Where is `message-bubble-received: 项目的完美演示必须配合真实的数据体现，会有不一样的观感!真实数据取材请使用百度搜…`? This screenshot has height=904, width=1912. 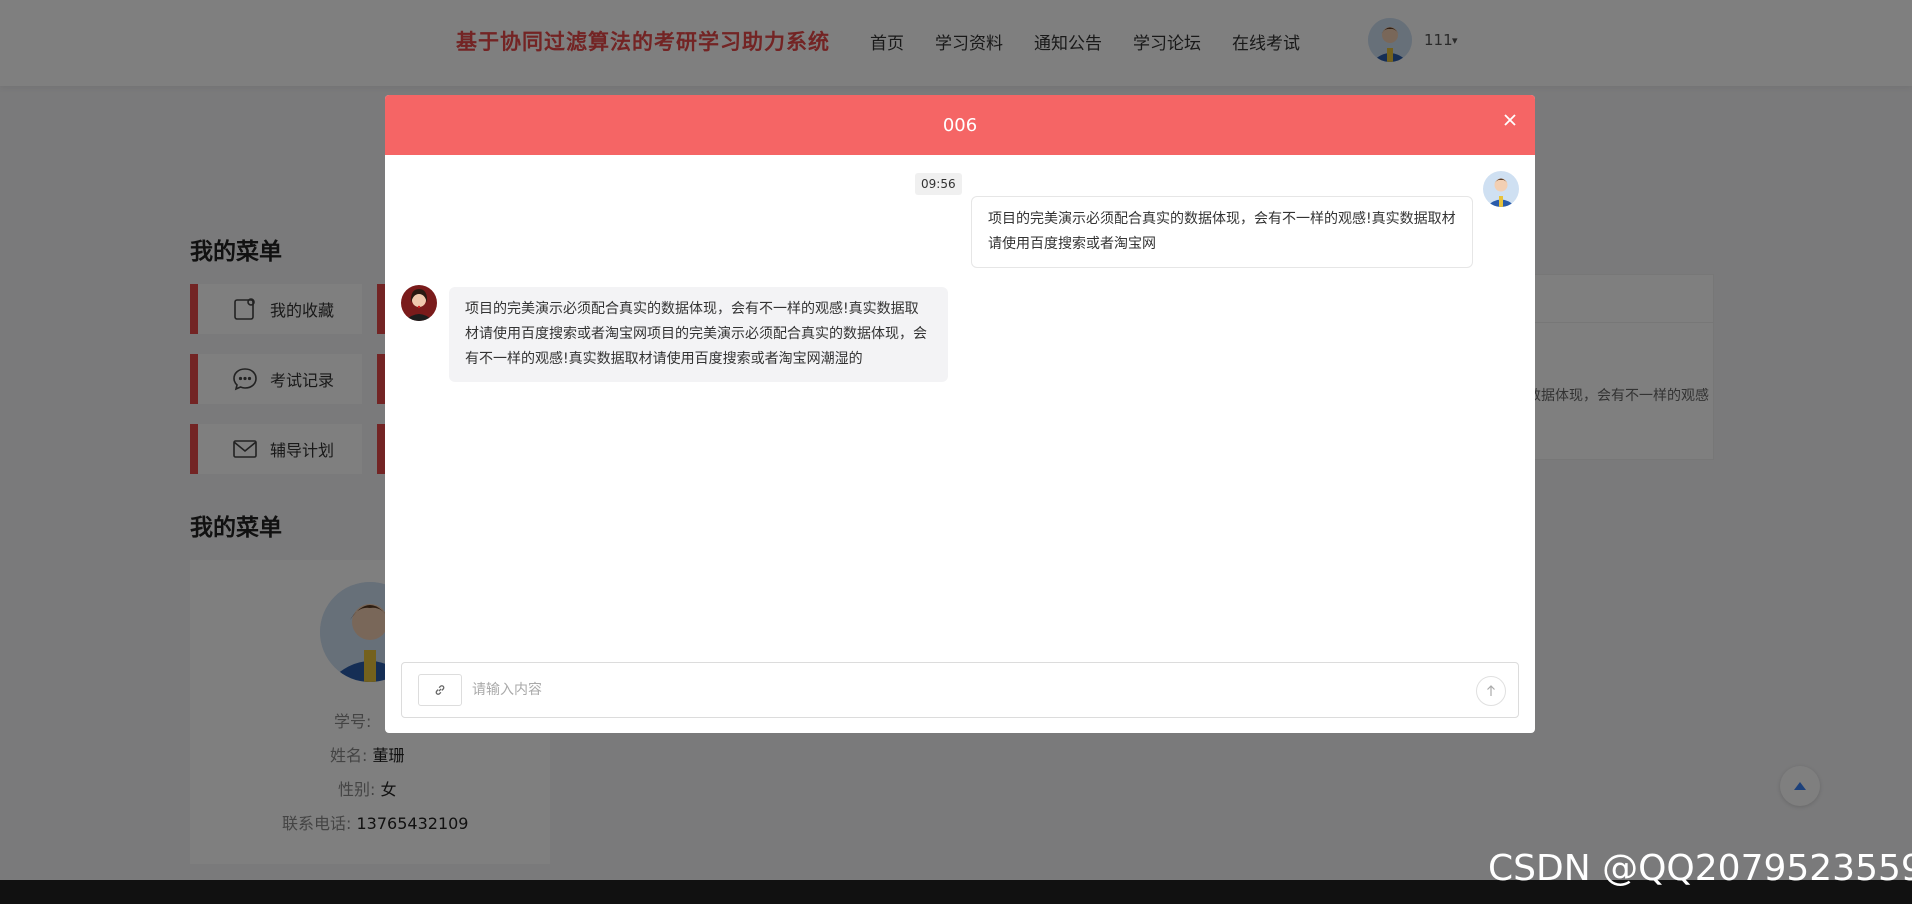
message-bubble-received: 项目的完美演示必须配合真实的数据体现，会有不一样的观感!真实数据取材请使用百度搜… is located at coordinates (698, 334).